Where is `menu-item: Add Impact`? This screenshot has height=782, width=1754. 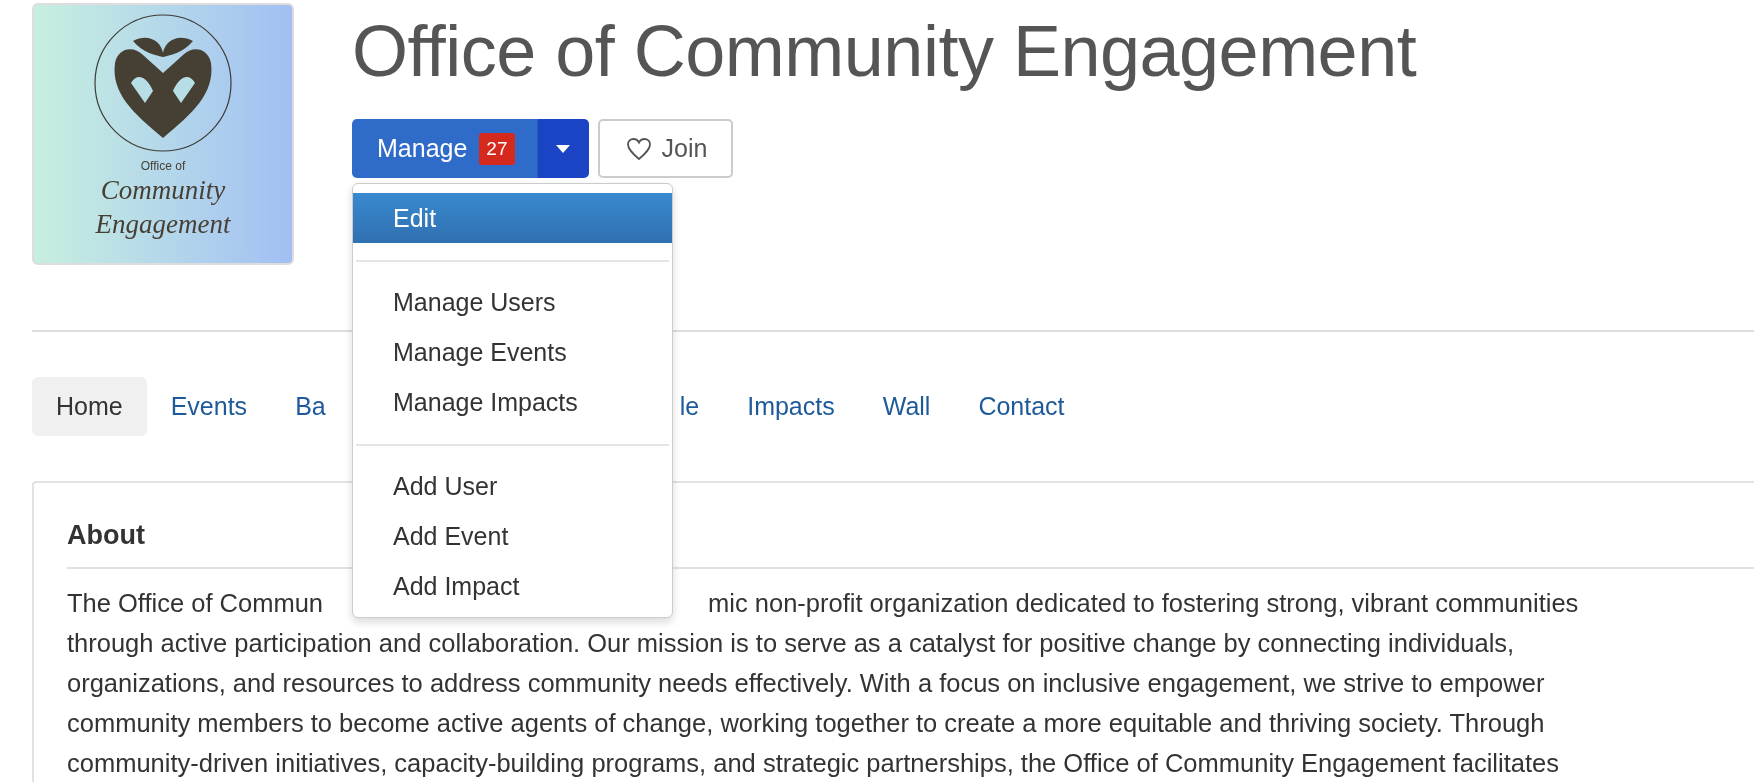
menu-item: Add Impact is located at coordinates (512, 586).